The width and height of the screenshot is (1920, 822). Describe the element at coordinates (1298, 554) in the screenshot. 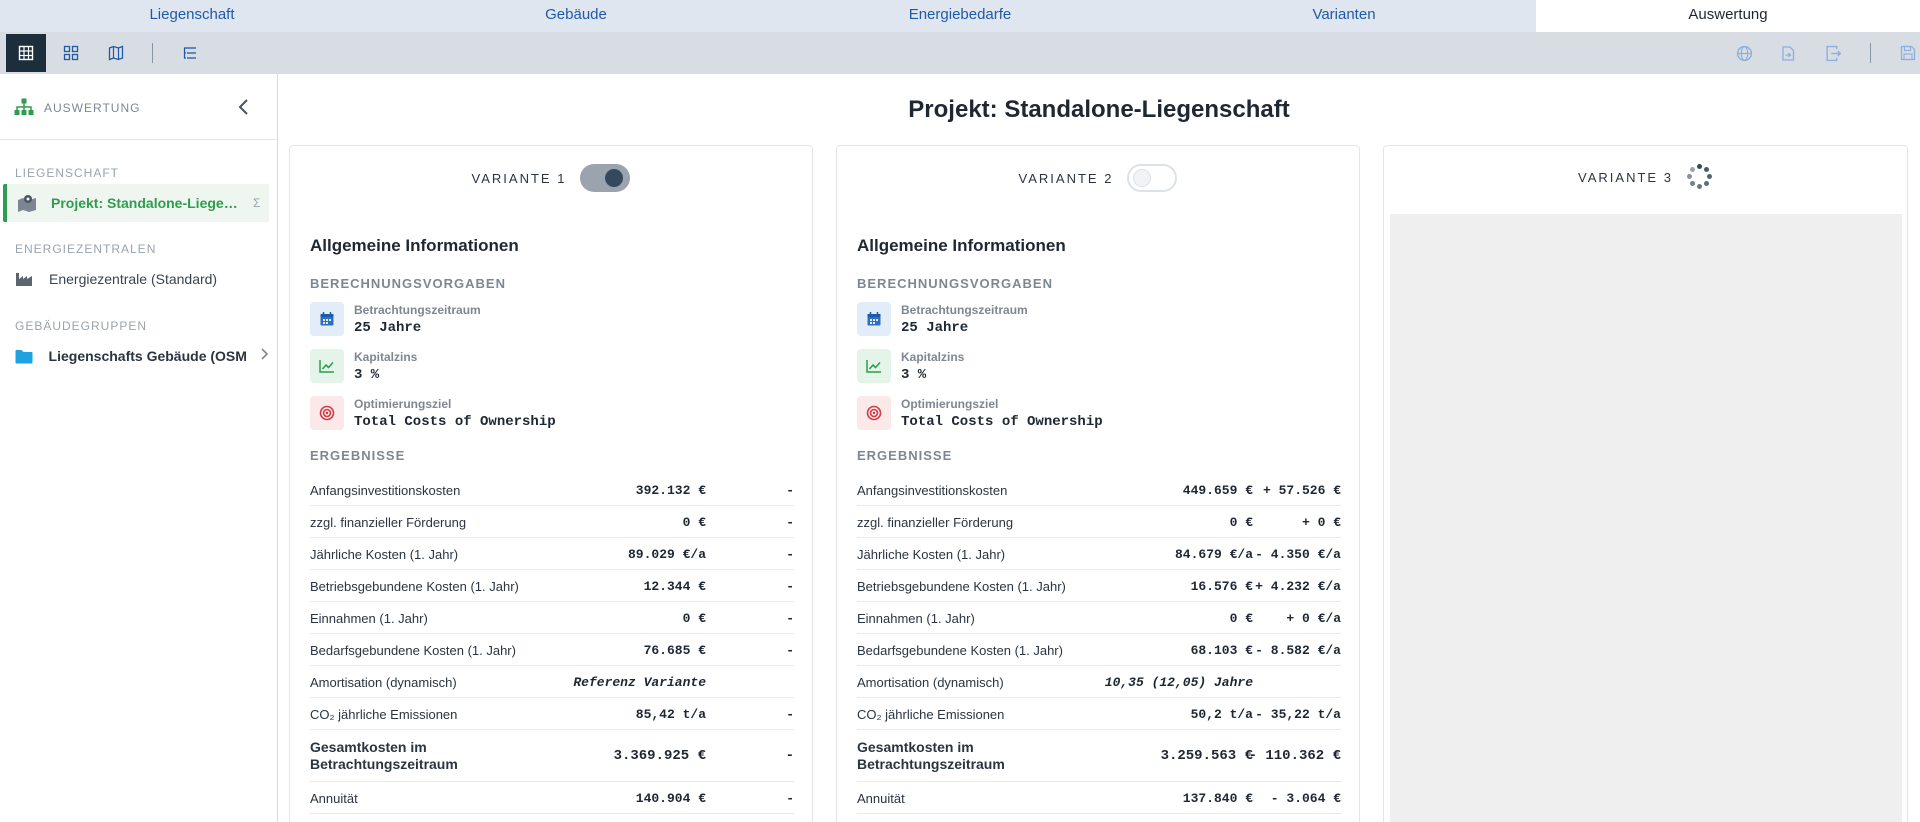

I see `row-delta: - 4.350 €/a` at that location.